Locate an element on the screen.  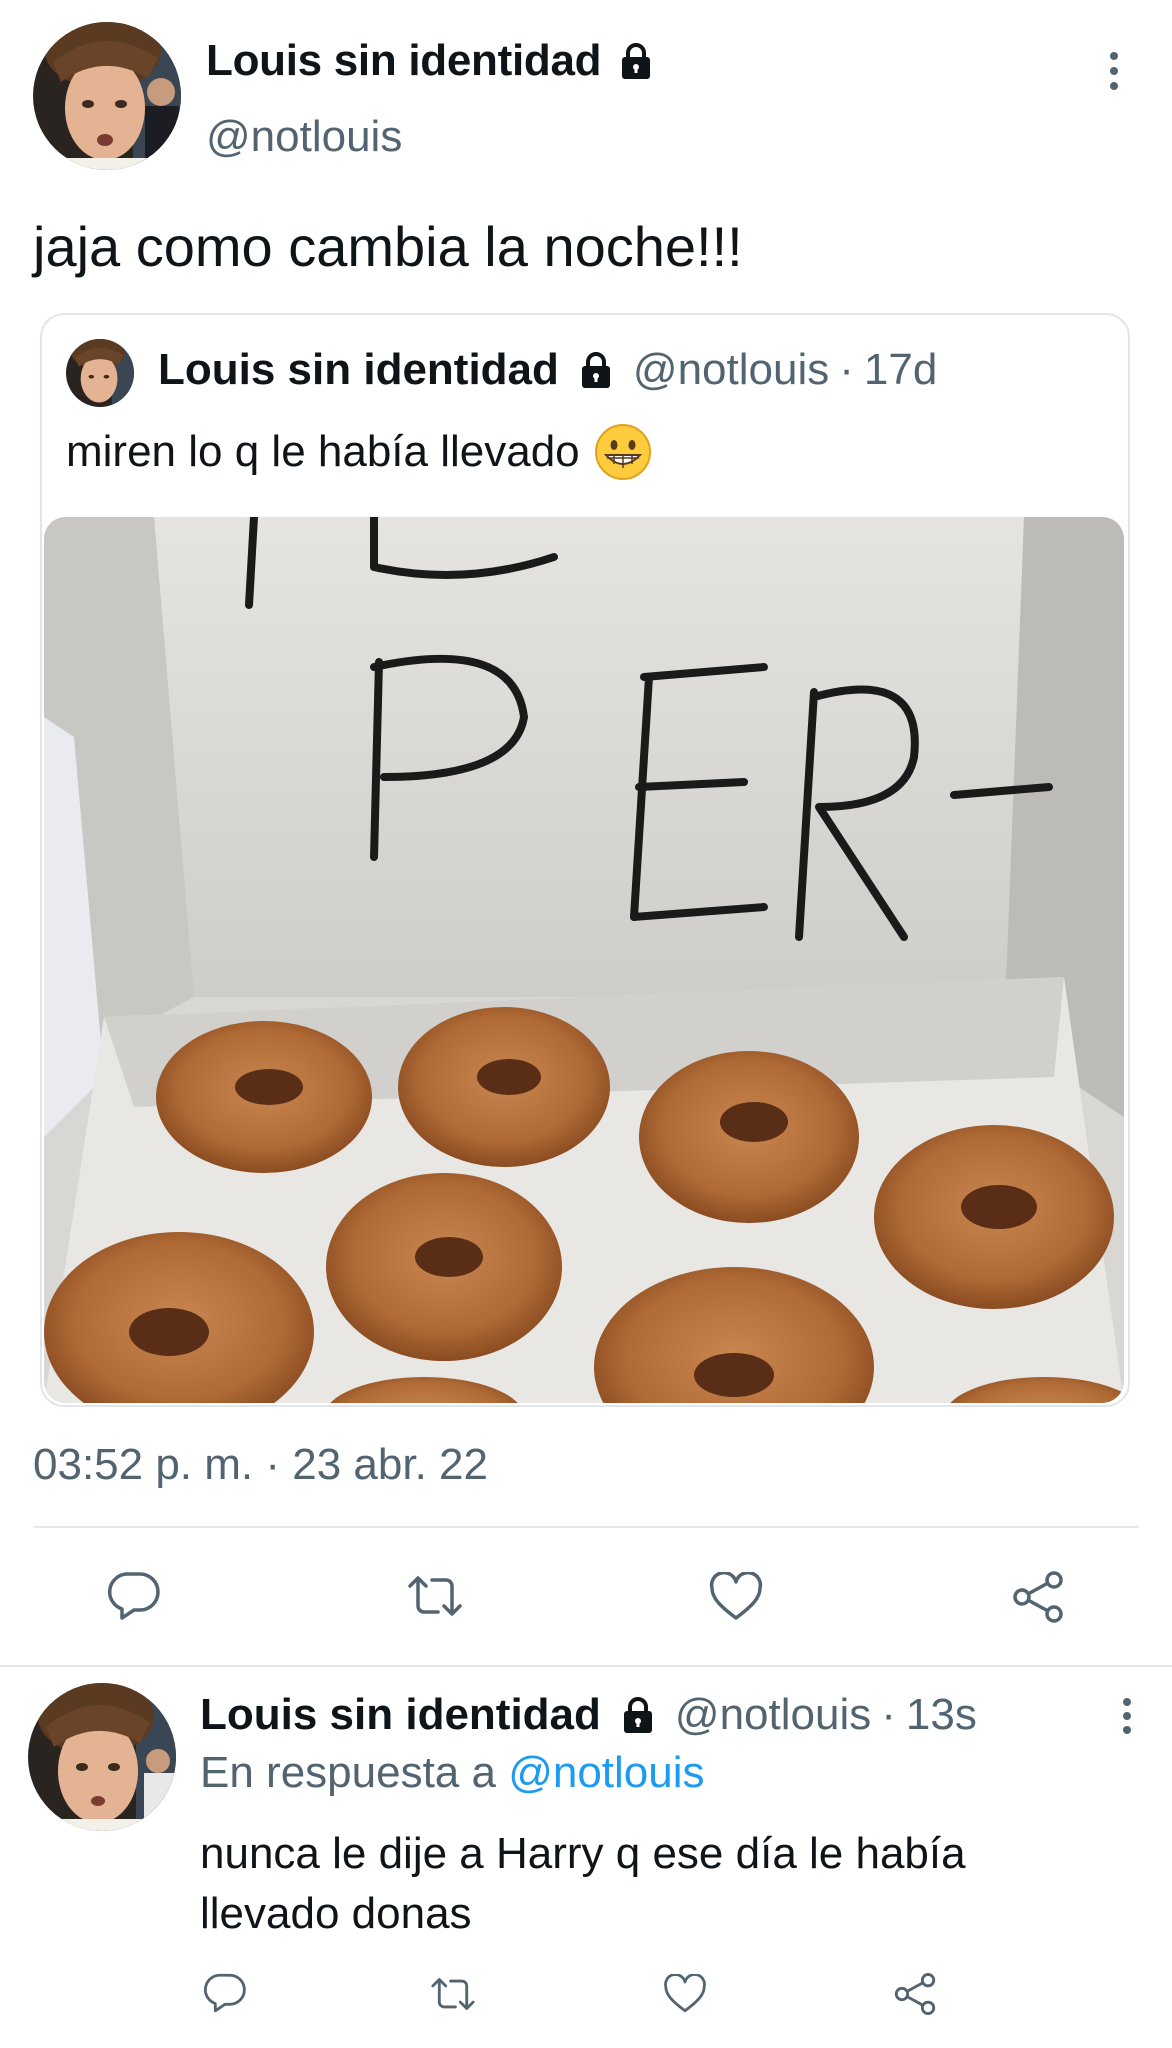
tweet-separator is located at coordinates (586, 1666).